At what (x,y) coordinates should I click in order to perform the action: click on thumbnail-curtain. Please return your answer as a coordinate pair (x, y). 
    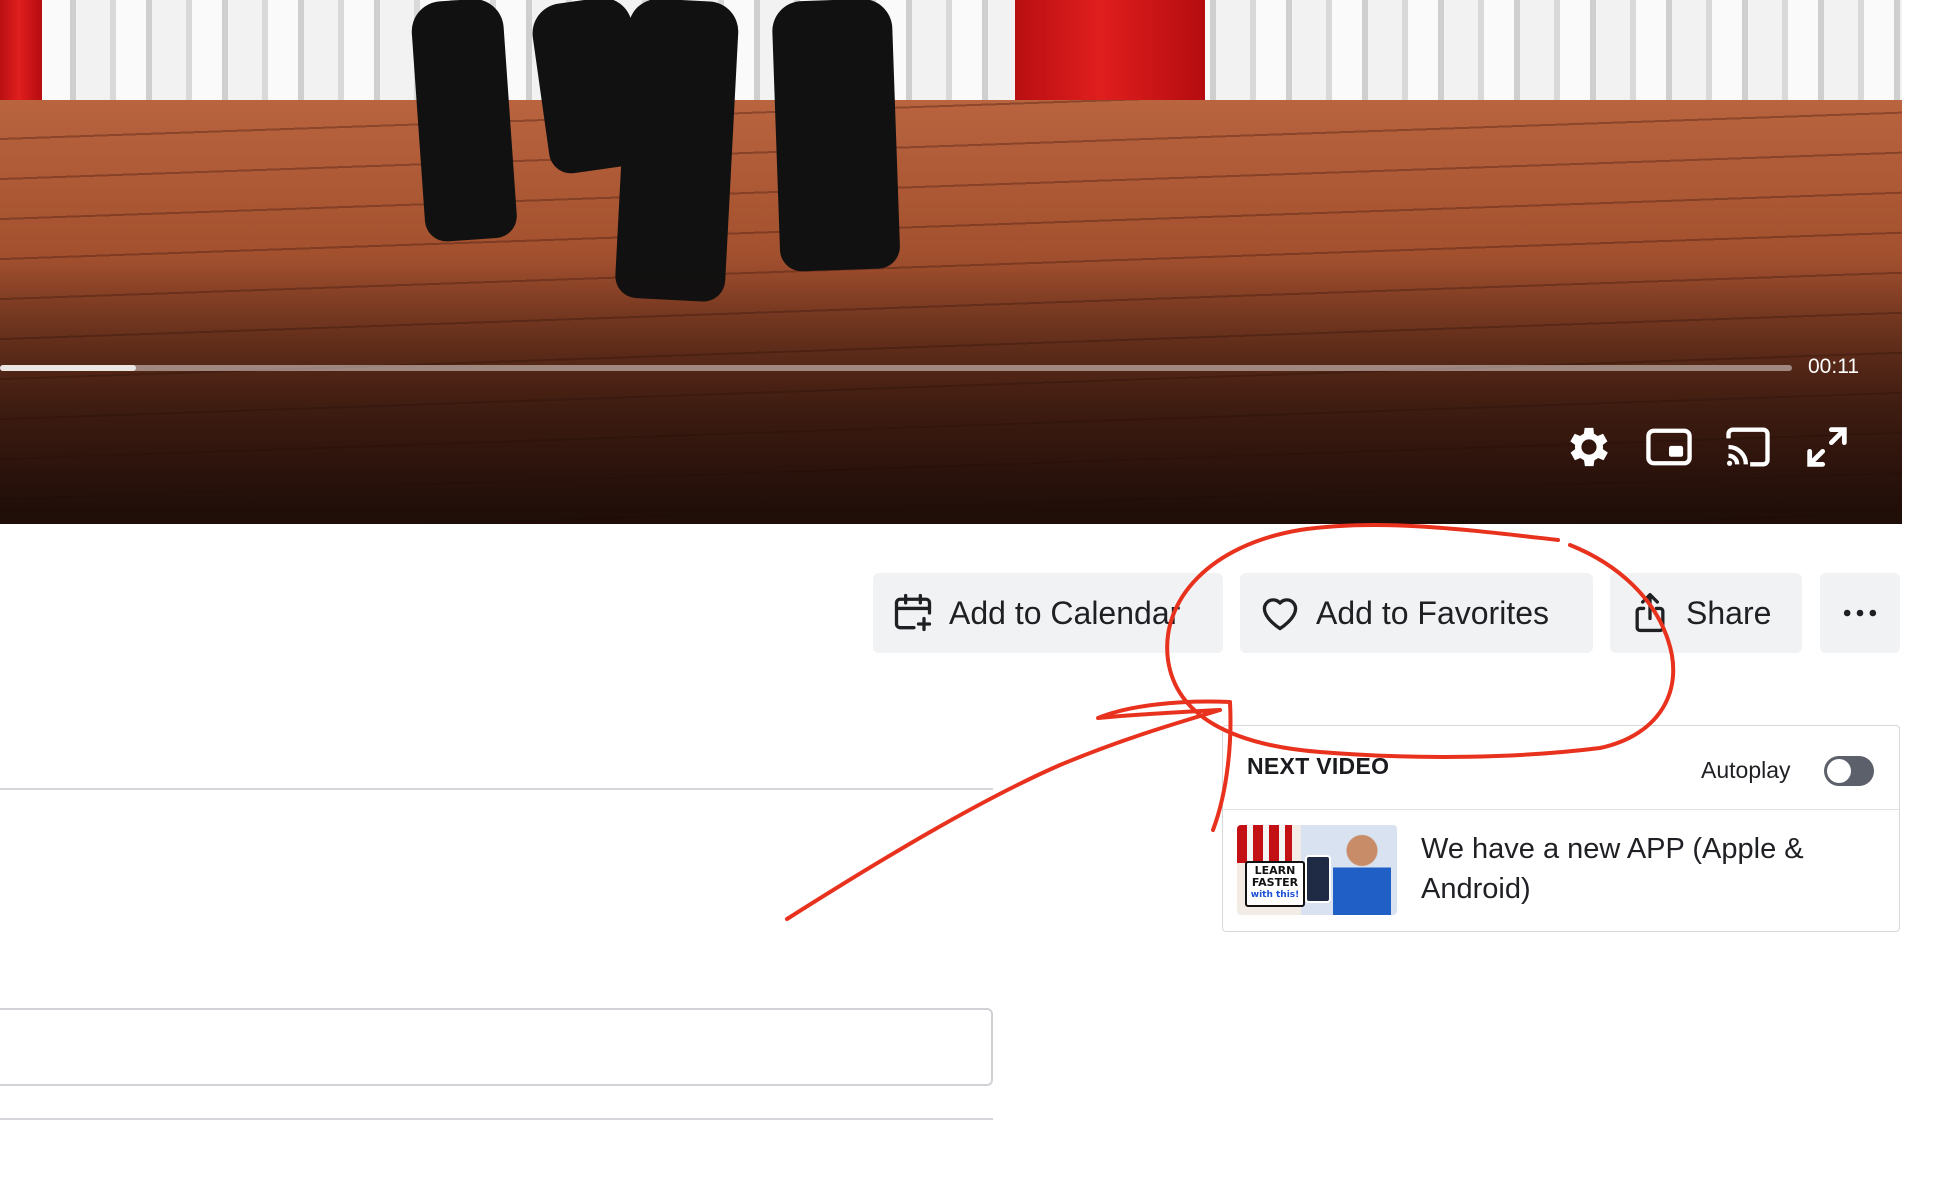
    Looking at the image, I should click on (1264, 844).